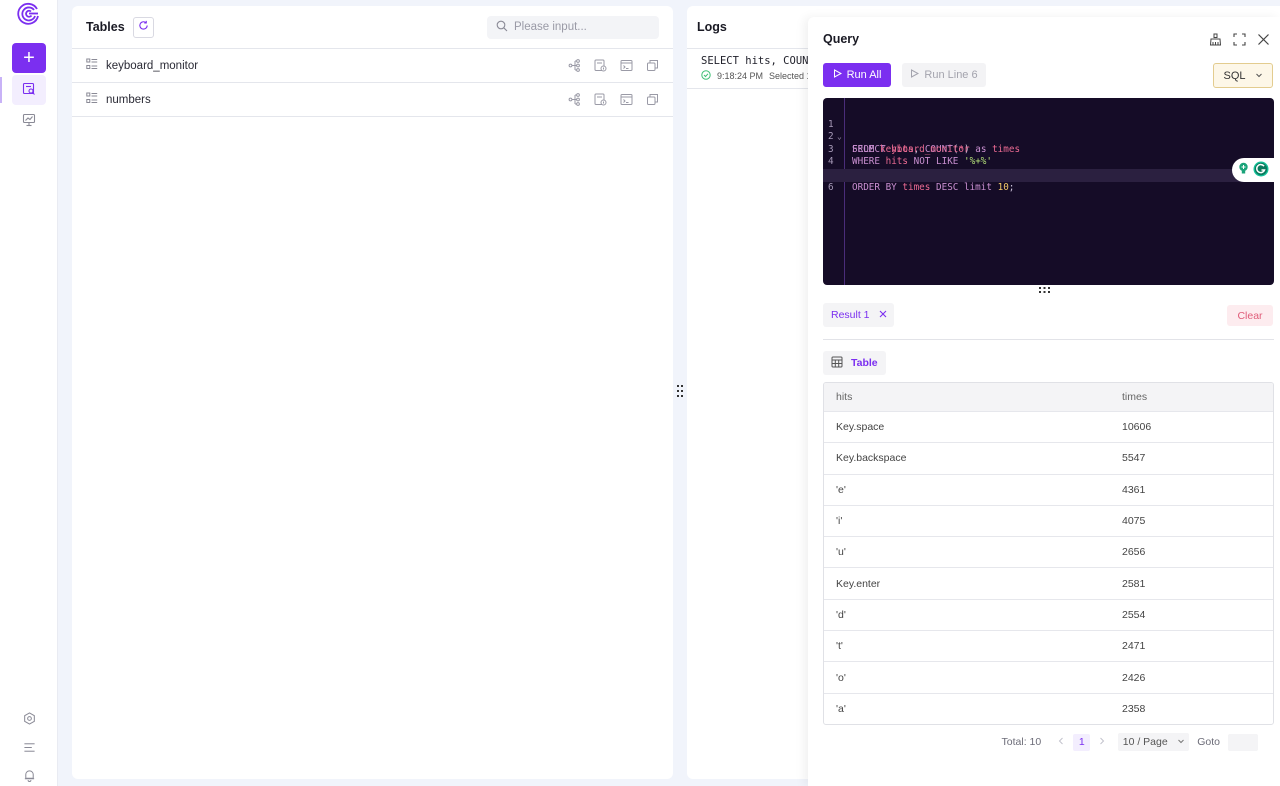 The image size is (1280, 786). I want to click on table-grid-icon, so click(837, 363).